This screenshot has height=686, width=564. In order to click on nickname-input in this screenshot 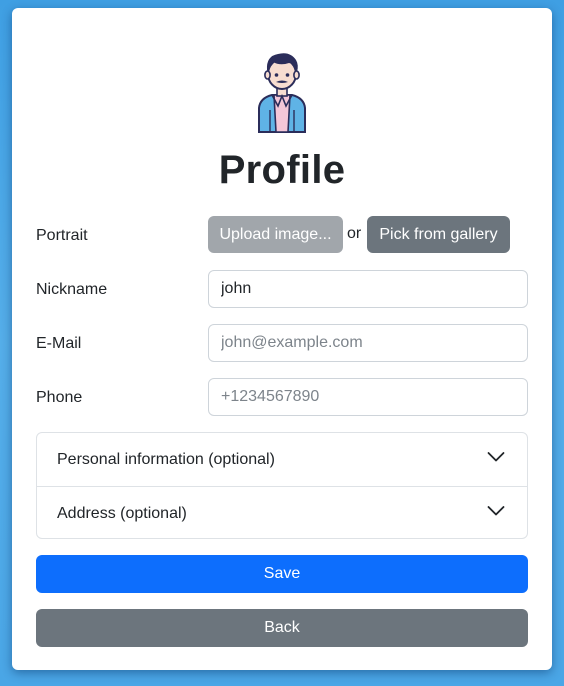, I will do `click(368, 289)`.